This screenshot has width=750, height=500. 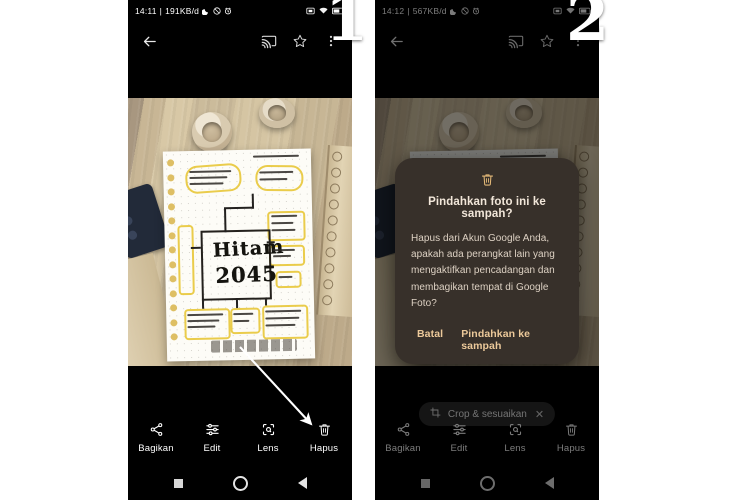 I want to click on toolbar-item-lens: Lens, so click(x=268, y=437).